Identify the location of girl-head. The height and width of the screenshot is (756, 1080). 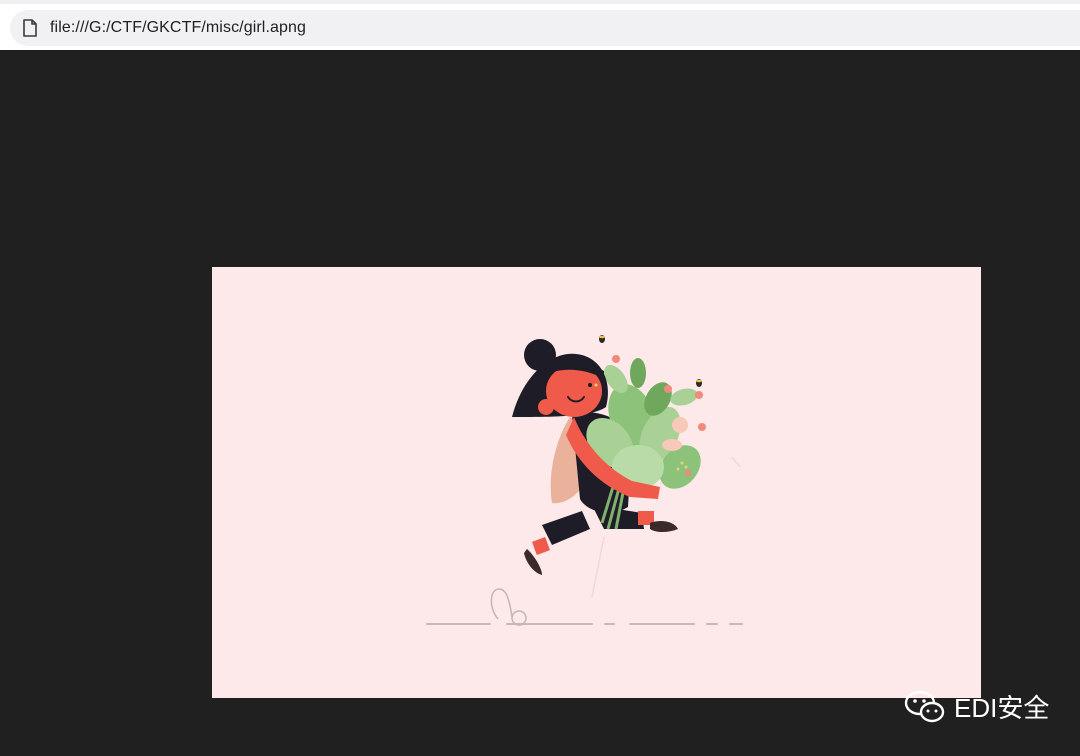
(560, 378).